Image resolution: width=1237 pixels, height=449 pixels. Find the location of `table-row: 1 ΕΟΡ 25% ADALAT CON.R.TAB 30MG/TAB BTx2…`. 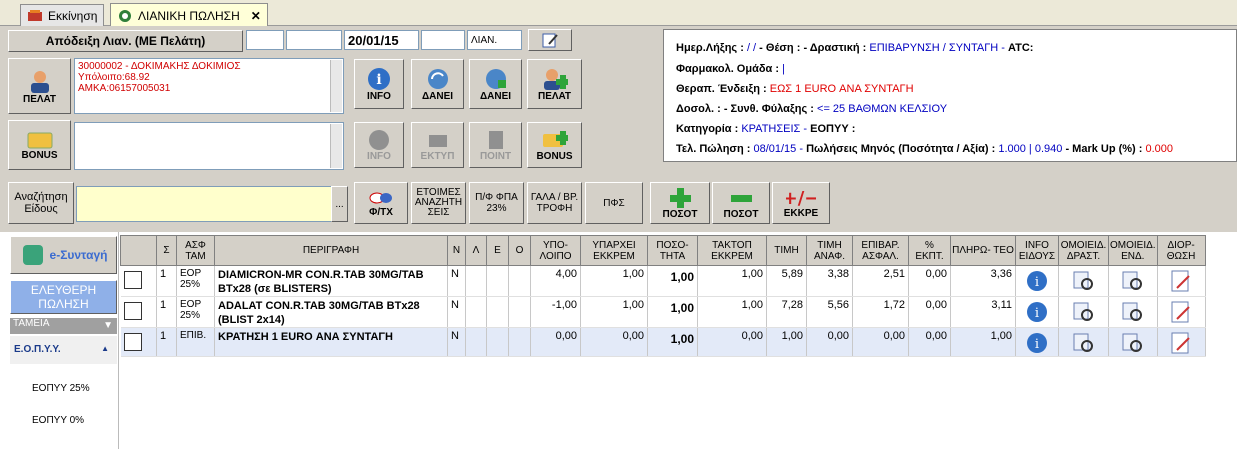

table-row: 1 ΕΟΡ 25% ADALAT CON.R.TAB 30MG/TAB BTx2… is located at coordinates (663, 312).